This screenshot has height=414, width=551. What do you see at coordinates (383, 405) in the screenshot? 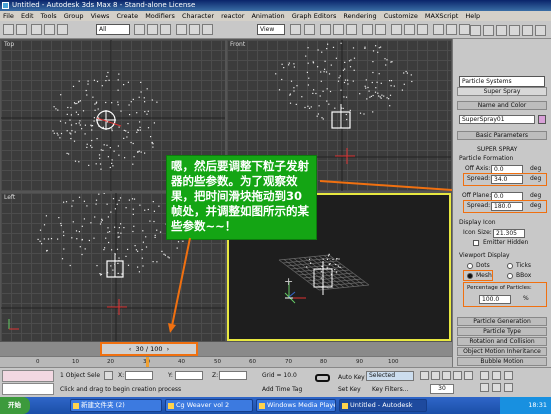
I see `taskbar-item-3dsmax: Untitled - Autodesk` at bounding box center [383, 405].